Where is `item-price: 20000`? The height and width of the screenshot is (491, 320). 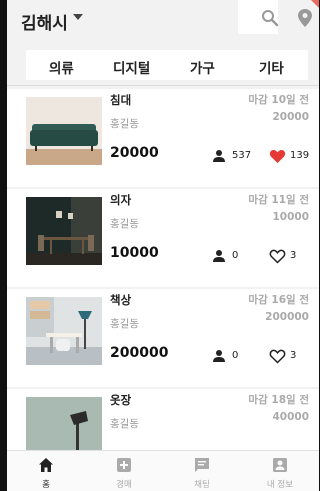 item-price: 20000 is located at coordinates (134, 153).